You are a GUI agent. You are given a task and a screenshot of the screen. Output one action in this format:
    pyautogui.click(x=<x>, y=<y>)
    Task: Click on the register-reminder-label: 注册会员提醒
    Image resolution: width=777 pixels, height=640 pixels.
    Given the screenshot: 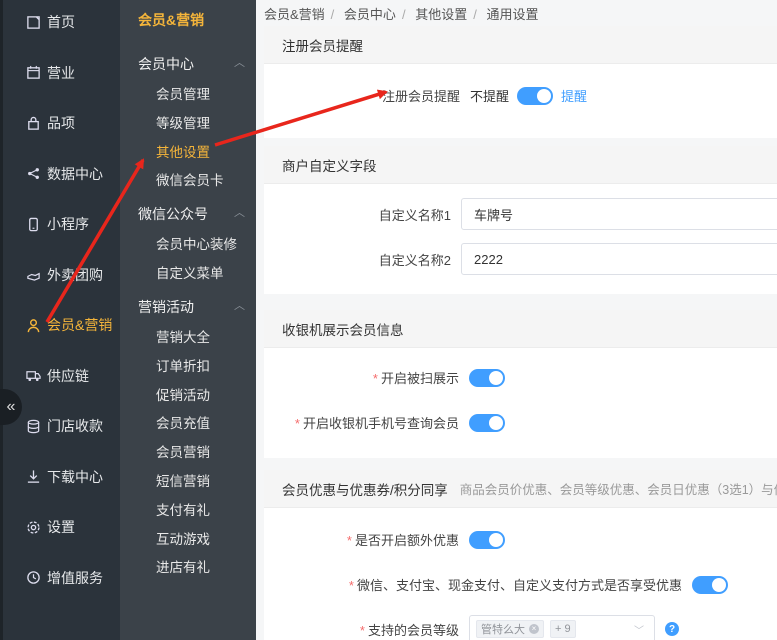 What is the action you would take?
    pyautogui.click(x=421, y=96)
    